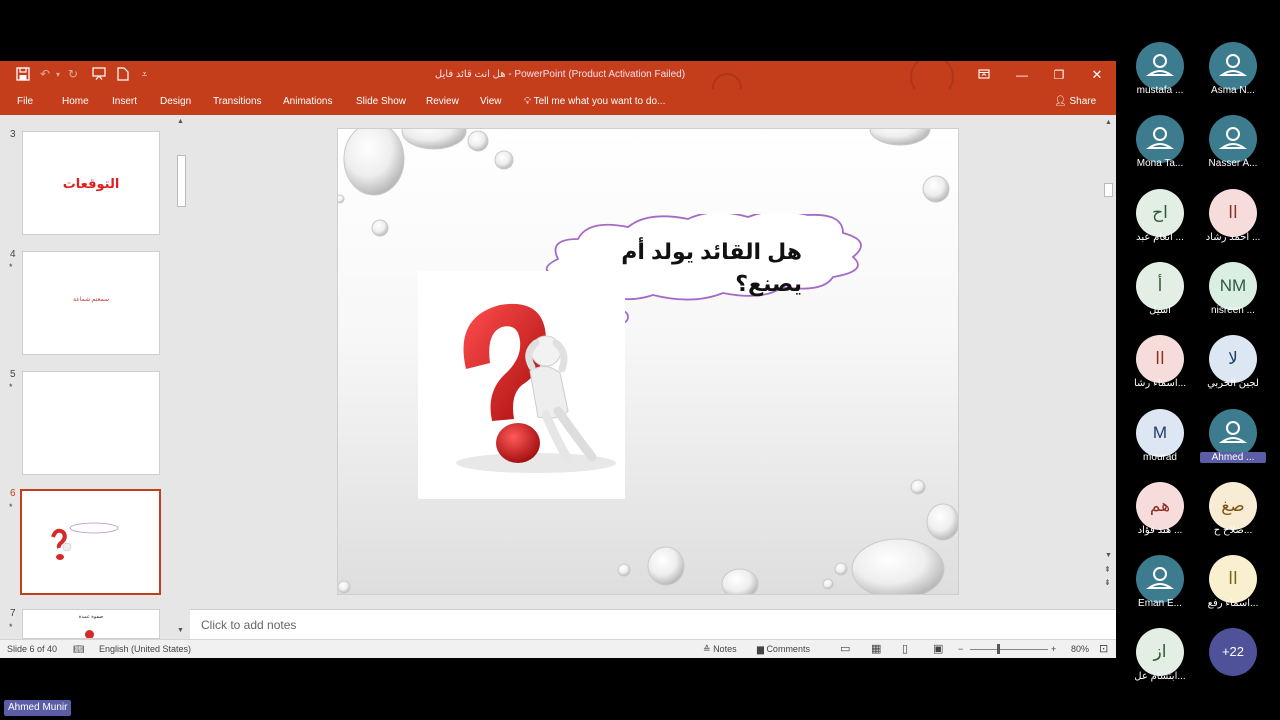 The width and height of the screenshot is (1280, 720). What do you see at coordinates (145, 649) in the screenshot?
I see `language-indicator: English (United States)` at bounding box center [145, 649].